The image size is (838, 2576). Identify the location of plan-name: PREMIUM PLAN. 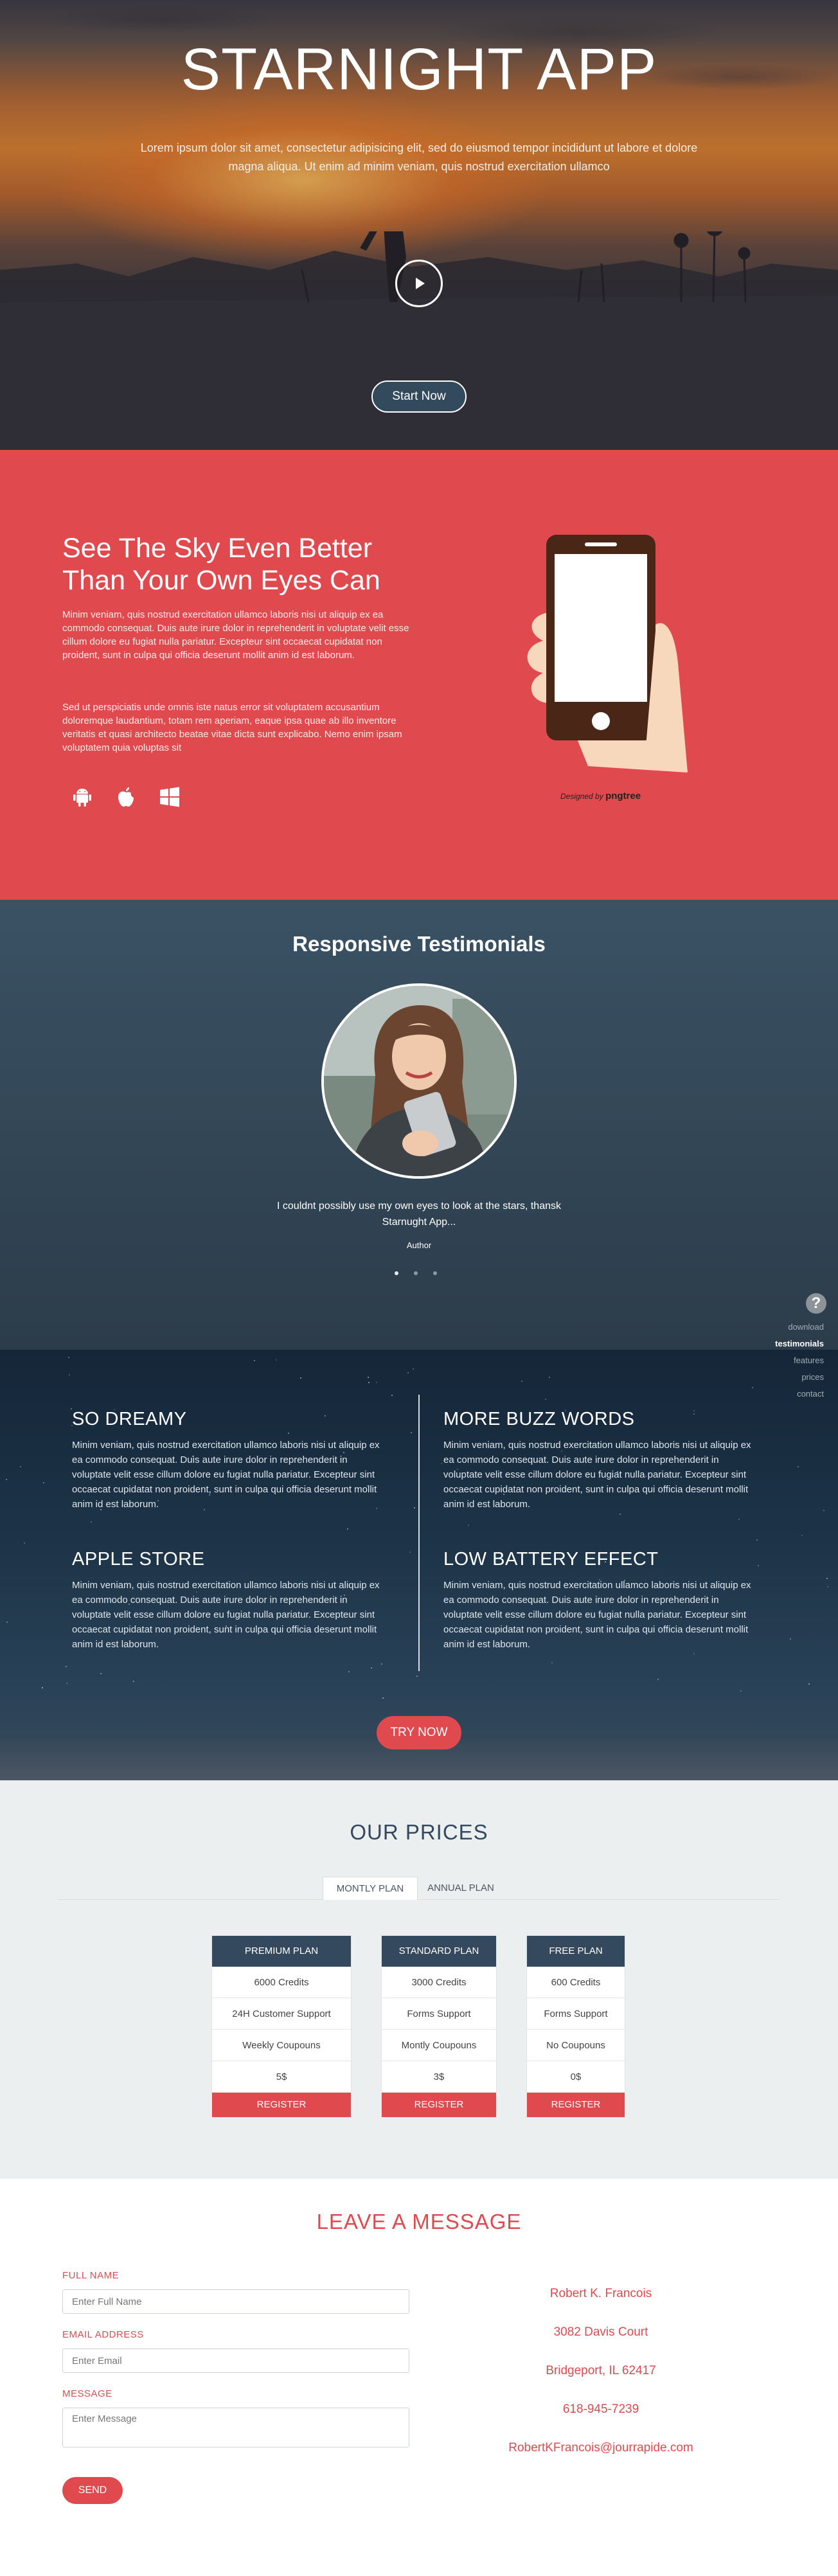
(281, 1951).